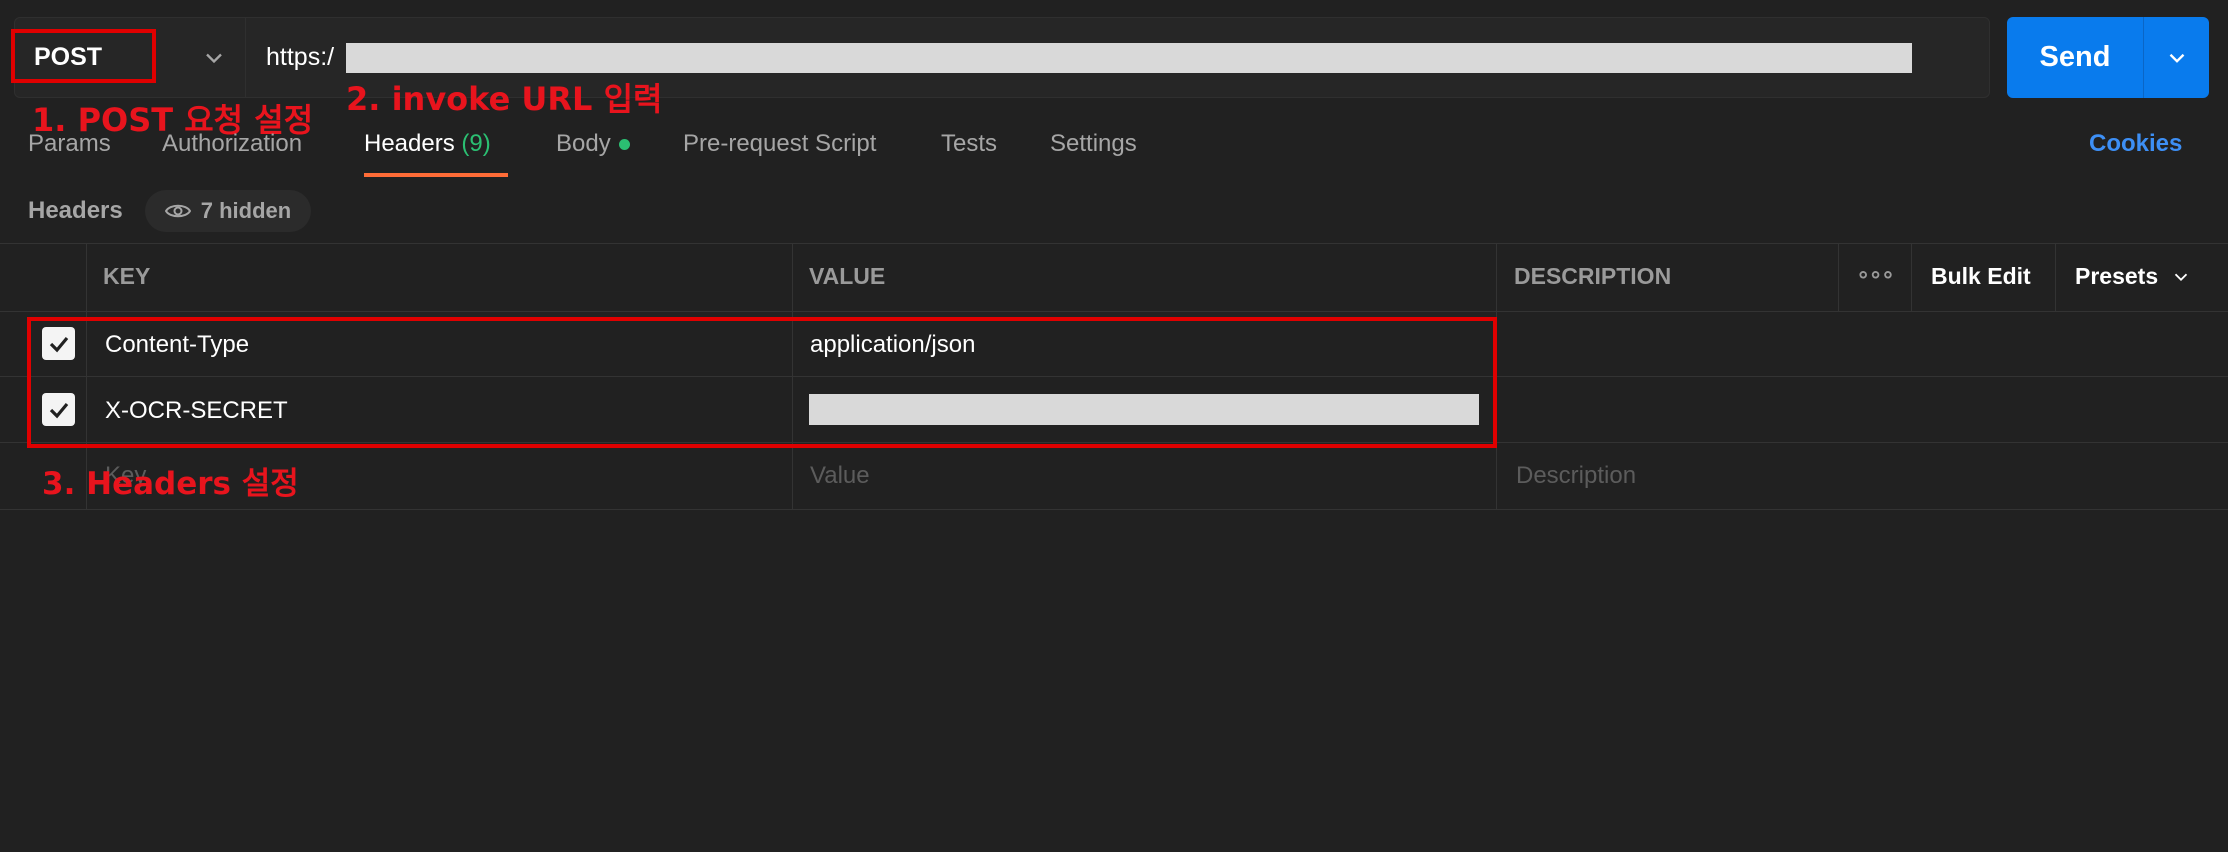 The width and height of the screenshot is (2228, 852). I want to click on headers-section-title: Headers, so click(75, 210).